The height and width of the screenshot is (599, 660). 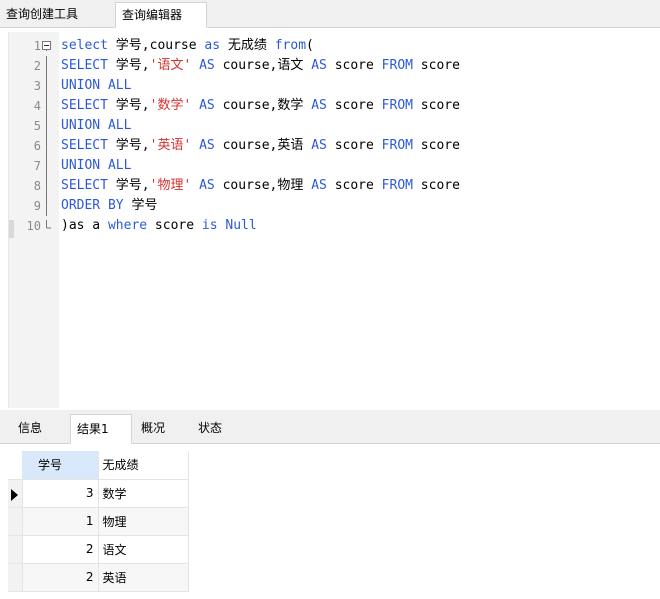 What do you see at coordinates (263, 145) in the screenshot?
I see `sql-text: course,英语` at bounding box center [263, 145].